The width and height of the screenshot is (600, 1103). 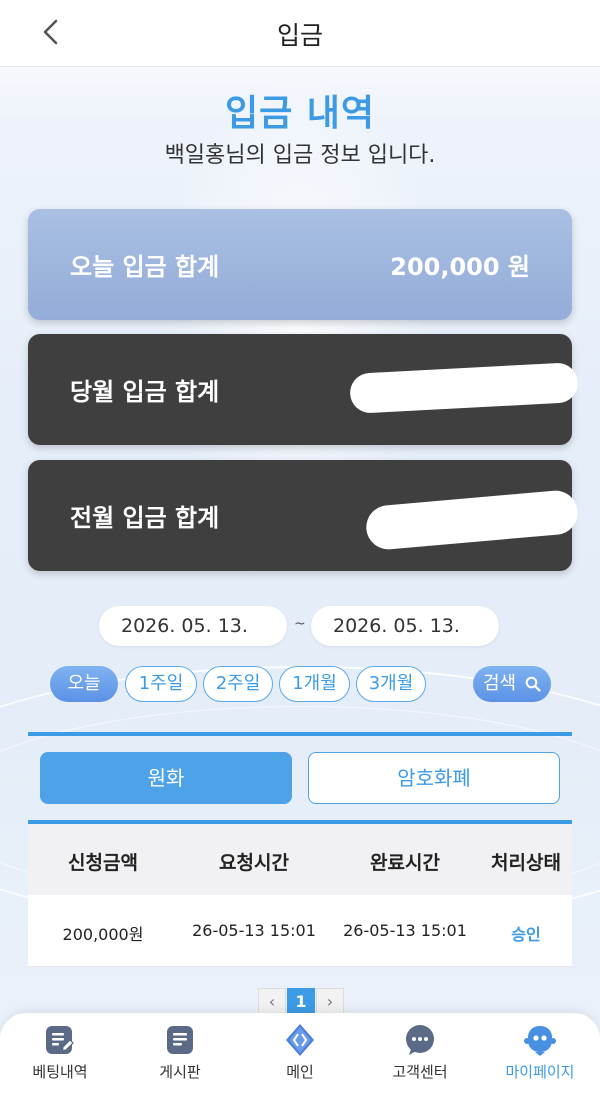 I want to click on nav-customer-center: 고객센터, so click(x=420, y=1058).